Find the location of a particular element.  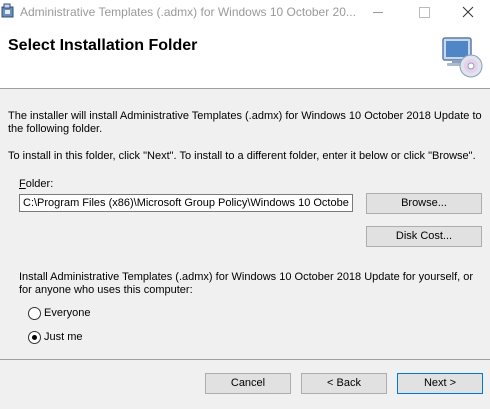

computer-cd-icon is located at coordinates (462, 57).